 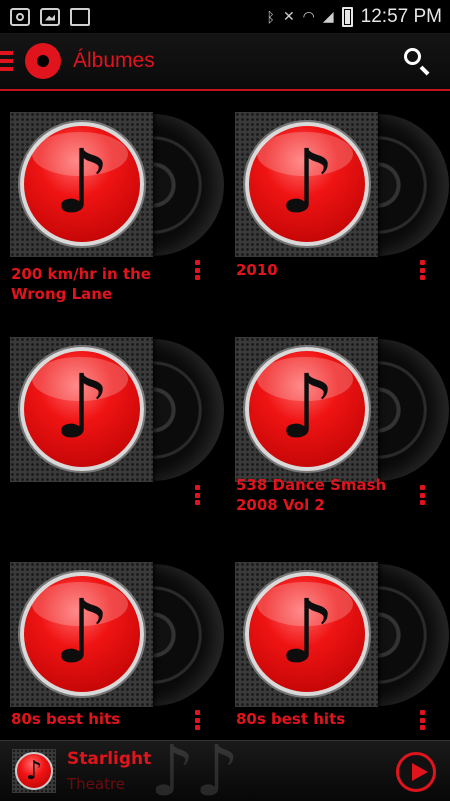 I want to click on status-bar: ᛒ ✕ ◠ ◢ 12:57 PM, so click(x=225, y=16).